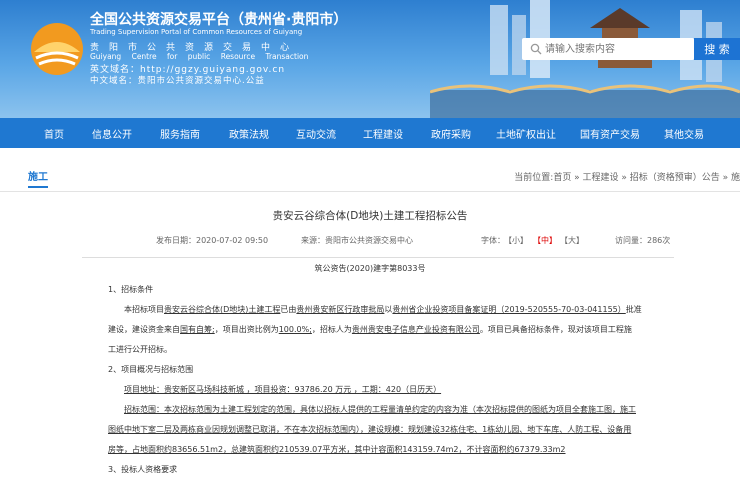 The width and height of the screenshot is (740, 480). I want to click on site-title: 全国公共资源交易平台（贵州省·贵阳市）, so click(219, 20).